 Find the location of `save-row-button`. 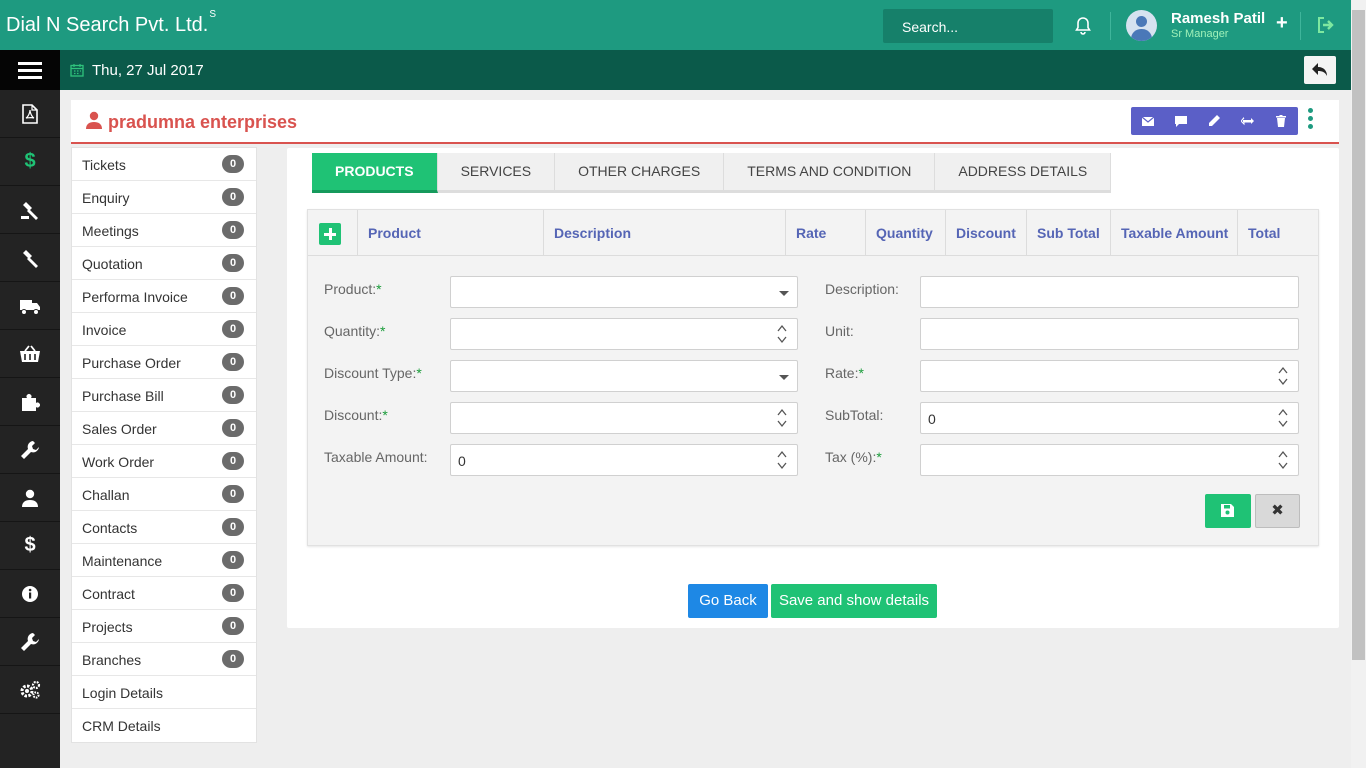

save-row-button is located at coordinates (1228, 511).